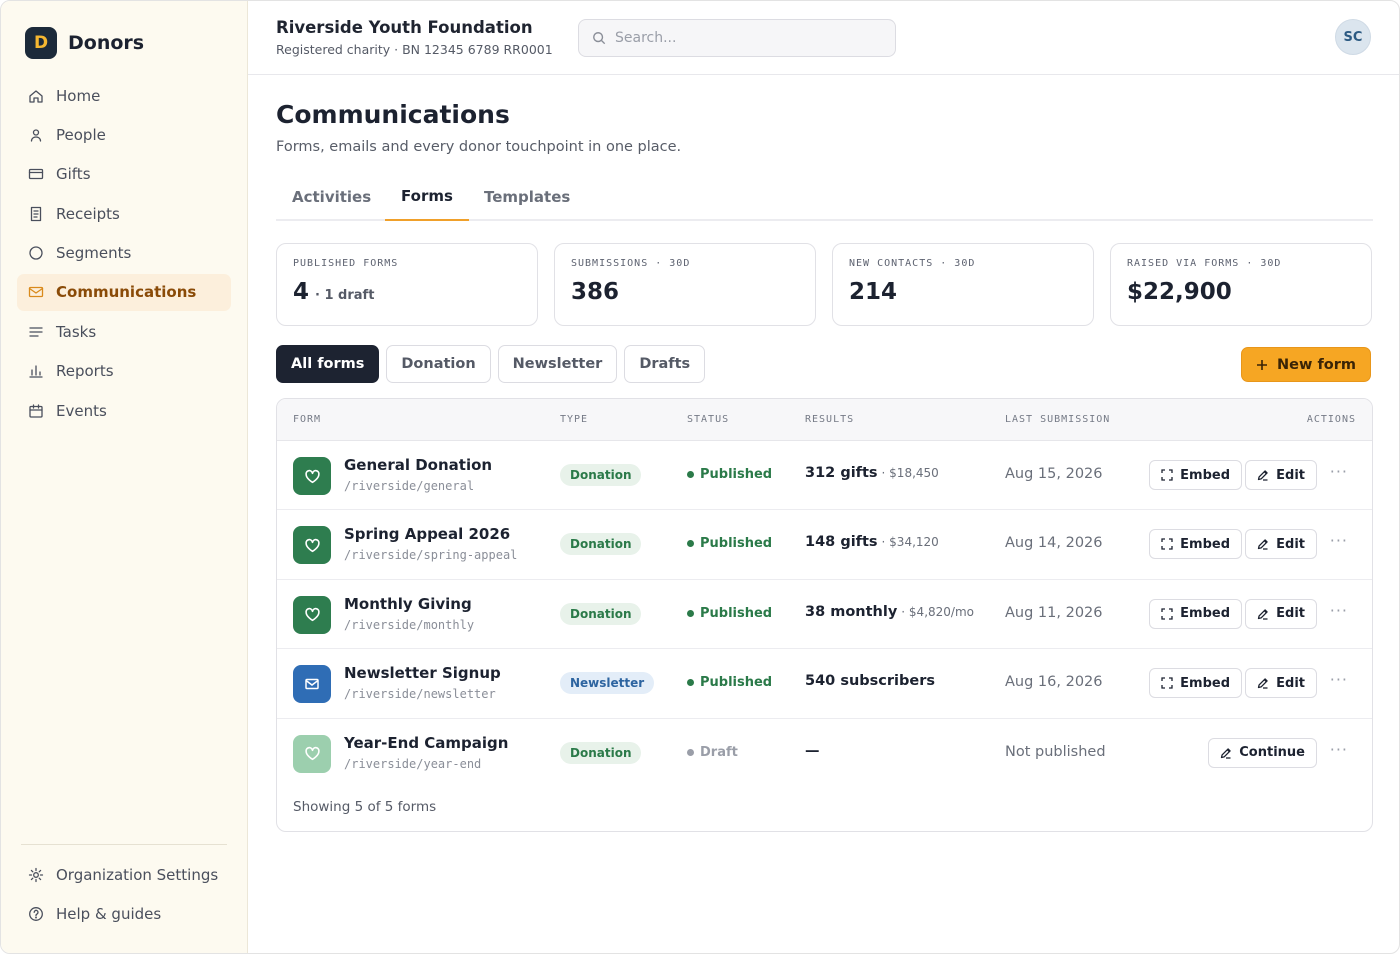 Image resolution: width=1400 pixels, height=954 pixels. I want to click on new-form-button: New form, so click(1306, 364).